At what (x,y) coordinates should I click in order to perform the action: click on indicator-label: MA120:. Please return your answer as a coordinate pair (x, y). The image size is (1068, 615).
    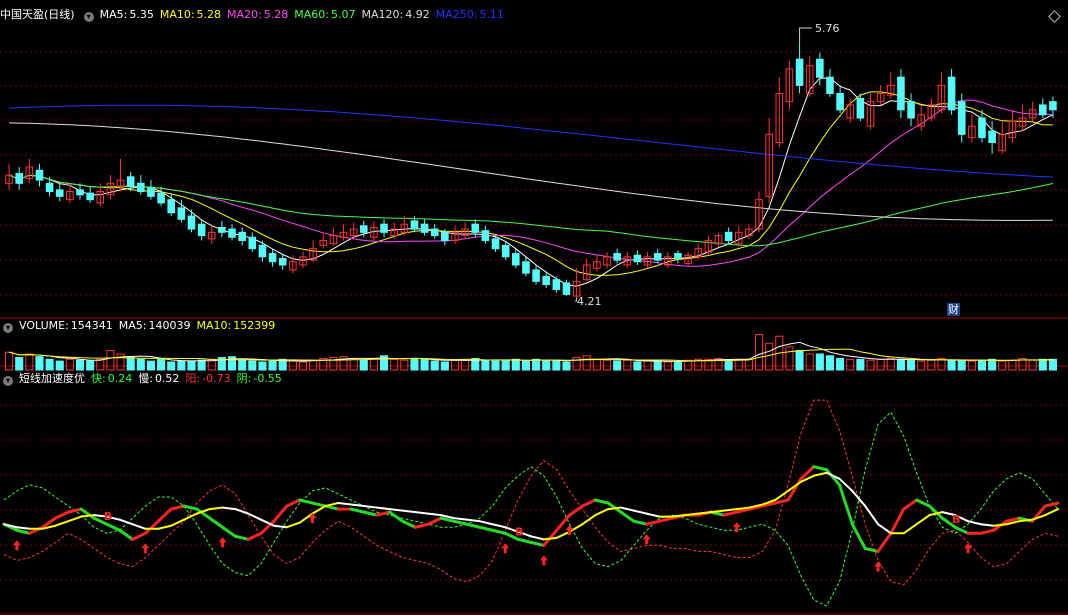
    Looking at the image, I should click on (382, 14).